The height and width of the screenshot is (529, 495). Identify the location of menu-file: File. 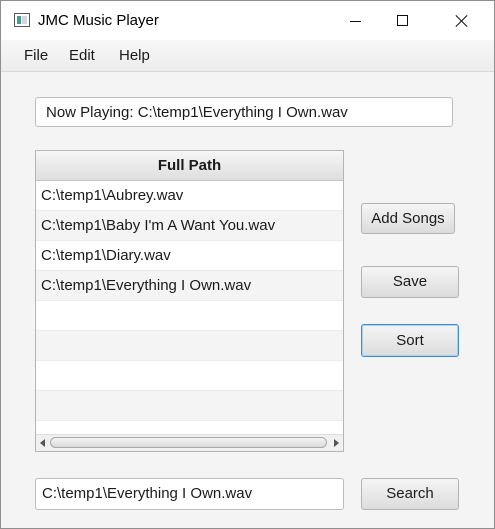
(36, 55).